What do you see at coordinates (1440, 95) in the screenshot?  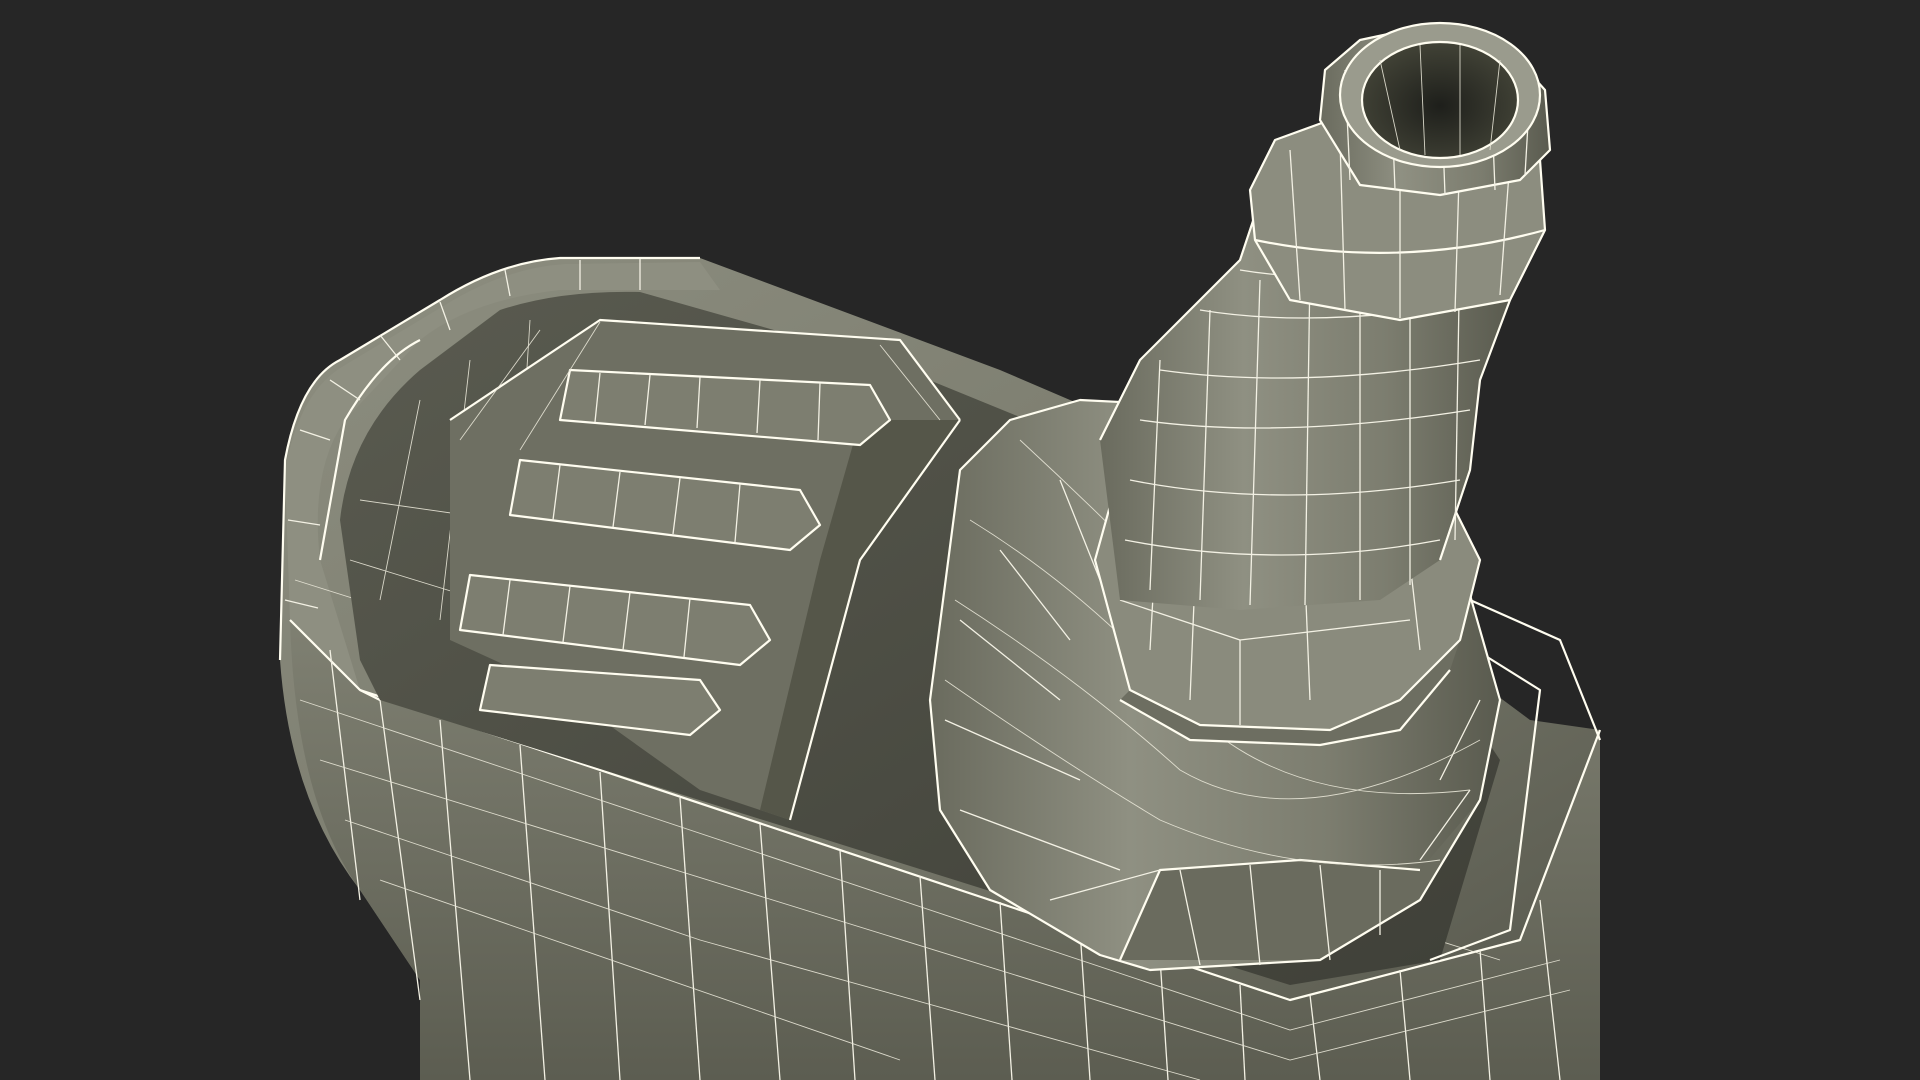 I see `nozzle-opening` at bounding box center [1440, 95].